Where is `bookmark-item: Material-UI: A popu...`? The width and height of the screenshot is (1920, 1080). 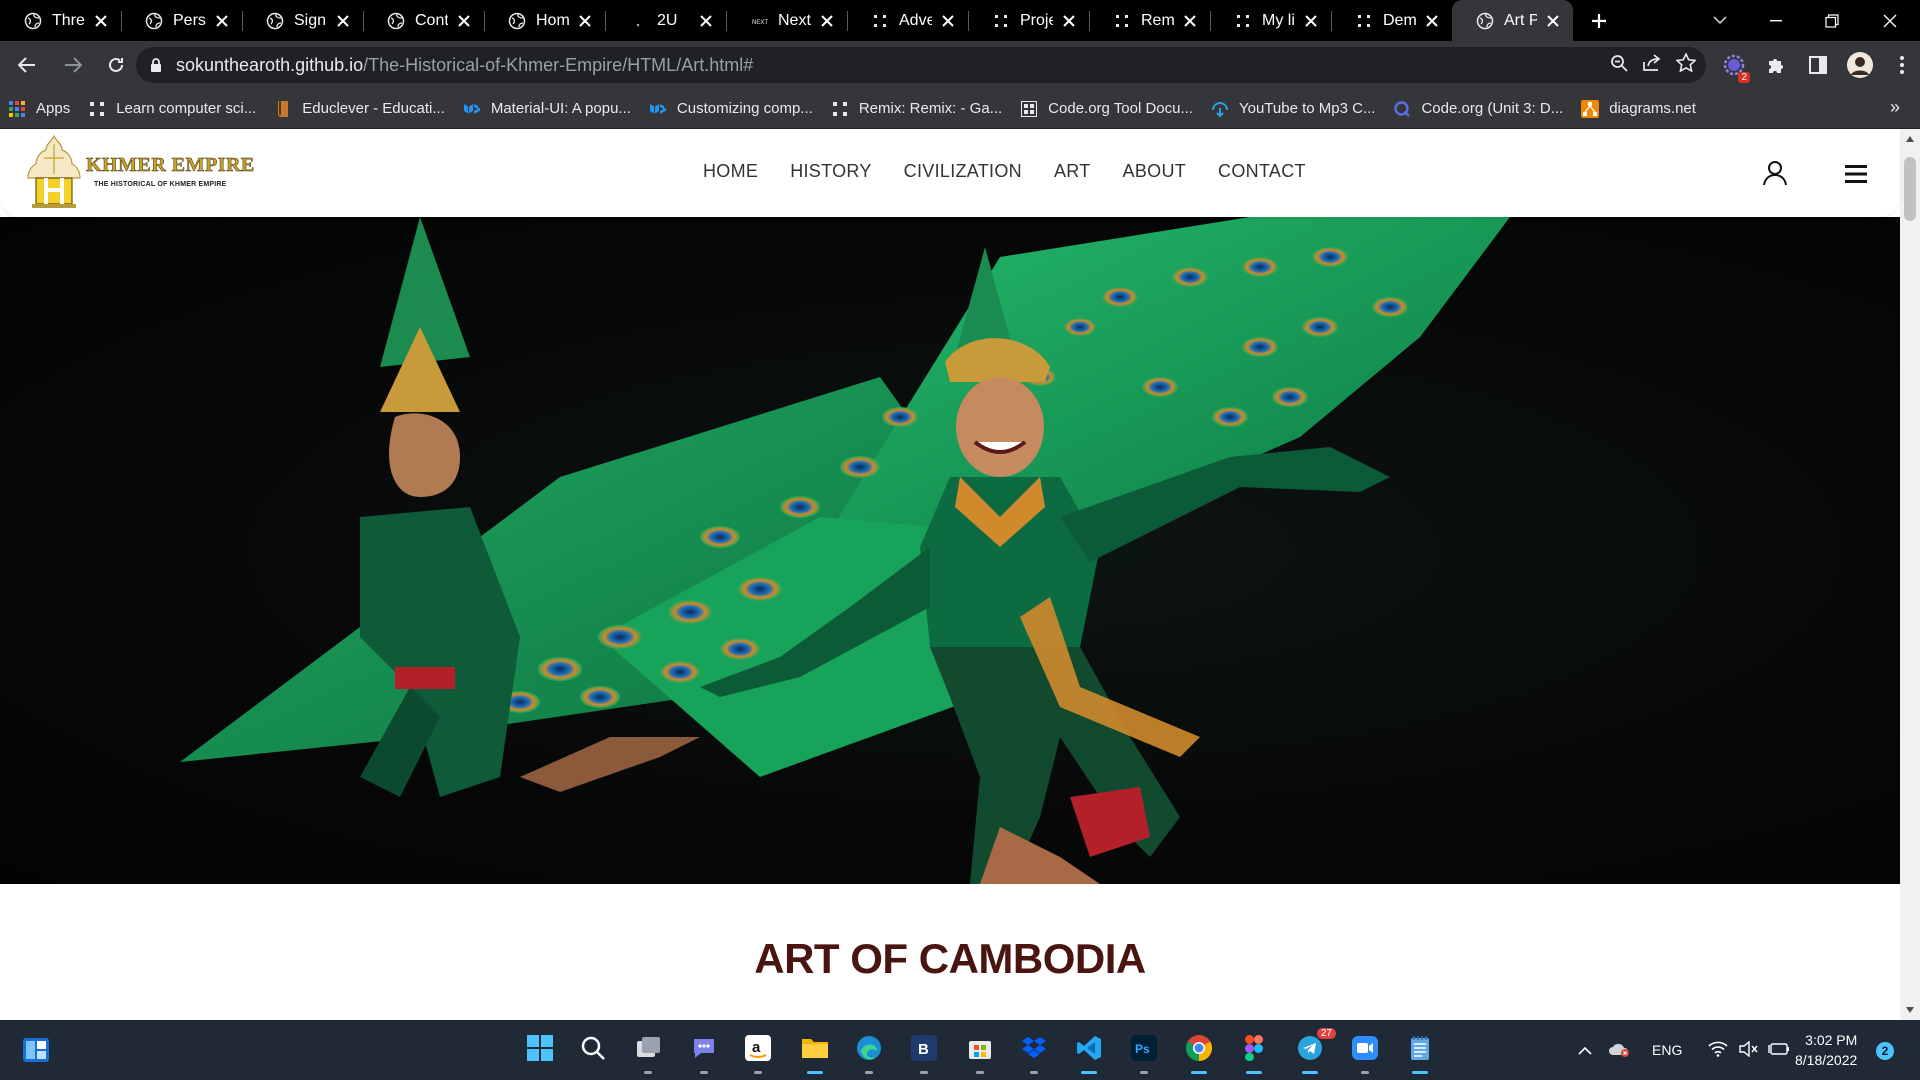 bookmark-item: Material-UI: A popu... is located at coordinates (548, 109).